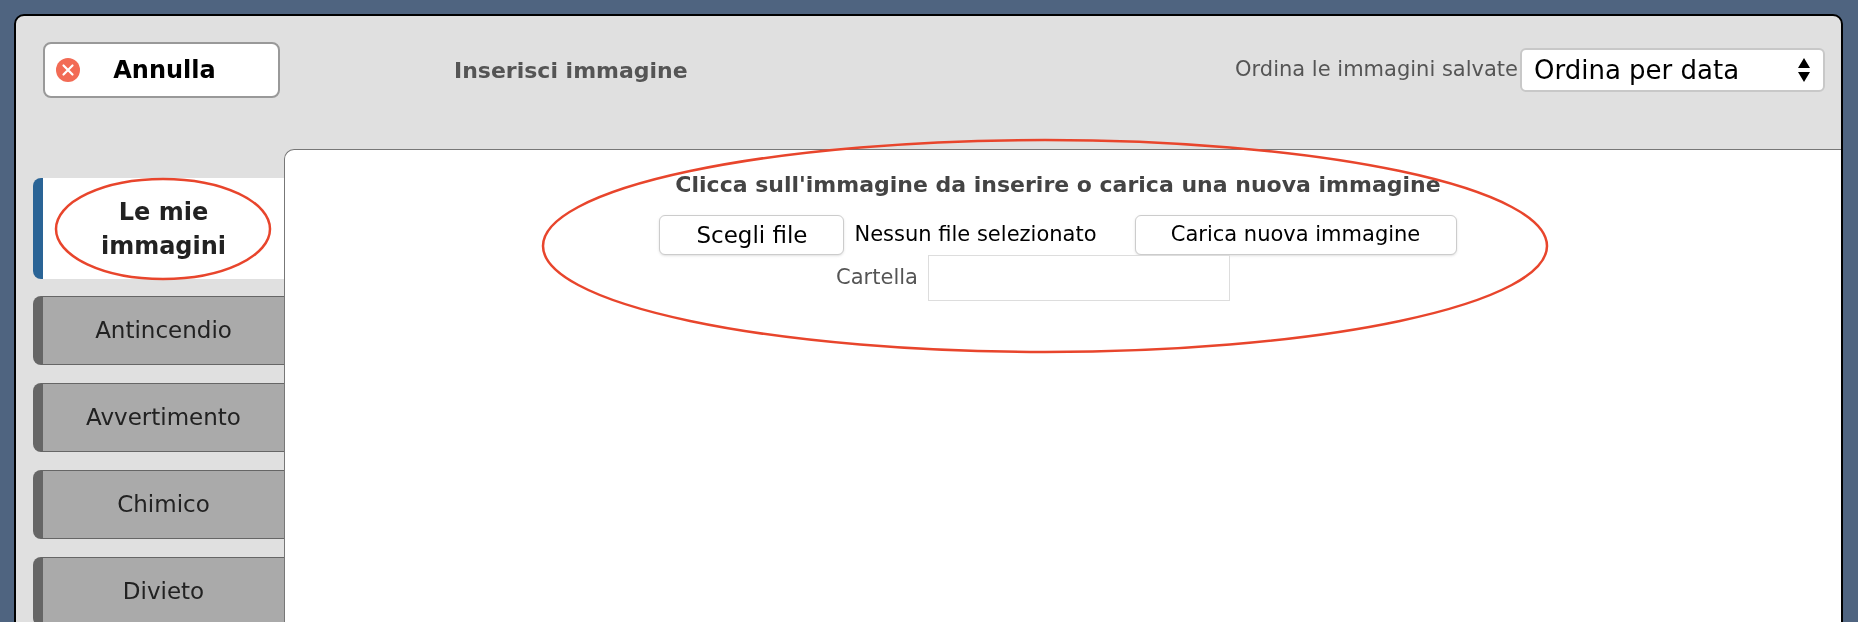 The height and width of the screenshot is (622, 1858). What do you see at coordinates (1058, 185) in the screenshot?
I see `panel-heading: Clicca sull'immagine da inserire o carica una nuova immagine` at bounding box center [1058, 185].